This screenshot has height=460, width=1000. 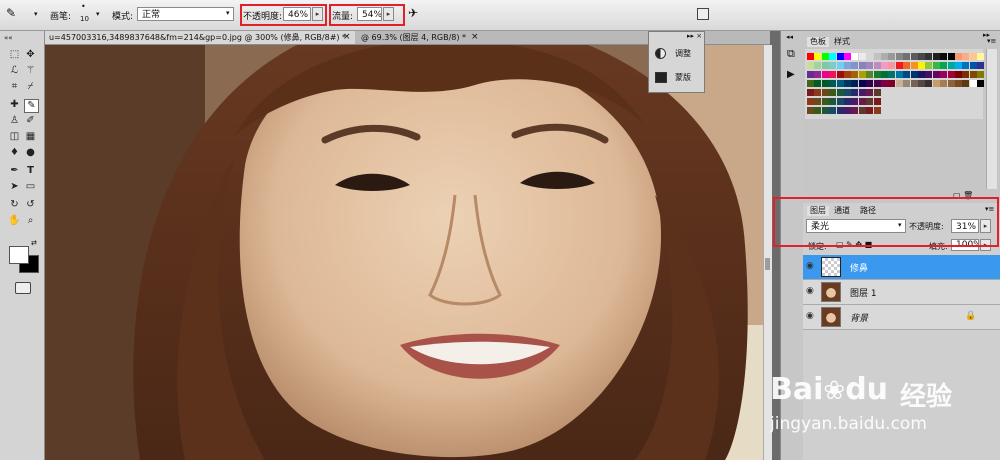 I want to click on scrollbar-thumb, so click(x=767, y=264).